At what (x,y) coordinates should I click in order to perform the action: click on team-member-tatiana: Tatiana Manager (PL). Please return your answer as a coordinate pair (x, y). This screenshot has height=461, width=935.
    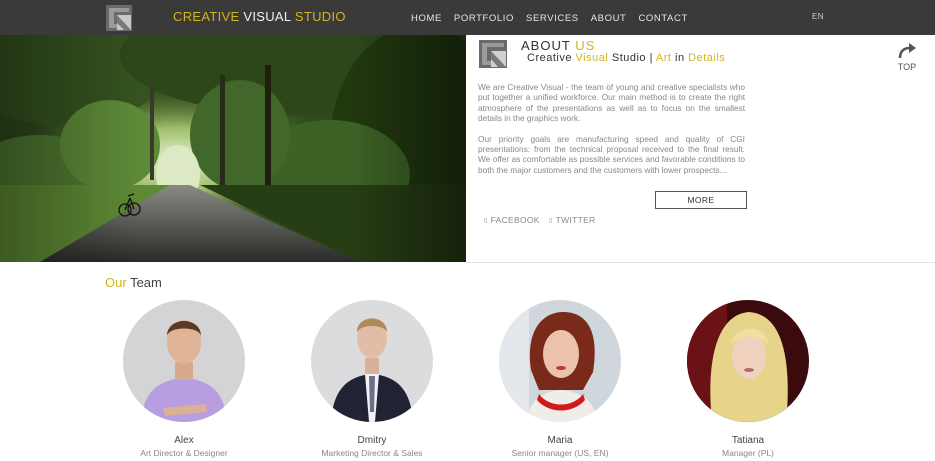
    Looking at the image, I should click on (748, 379).